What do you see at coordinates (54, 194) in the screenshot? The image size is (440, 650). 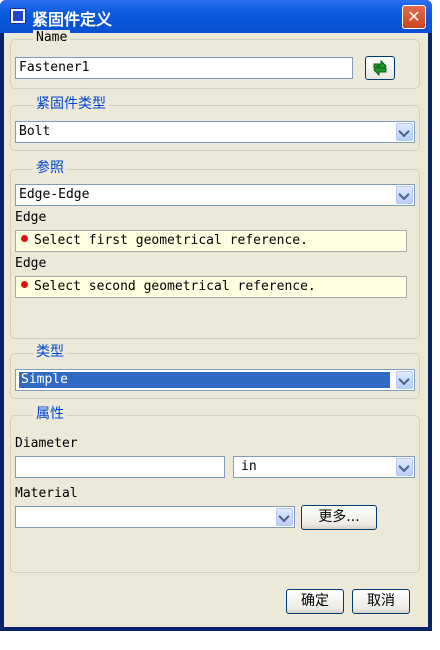 I see `reference-type-value: Edge-Edge` at bounding box center [54, 194].